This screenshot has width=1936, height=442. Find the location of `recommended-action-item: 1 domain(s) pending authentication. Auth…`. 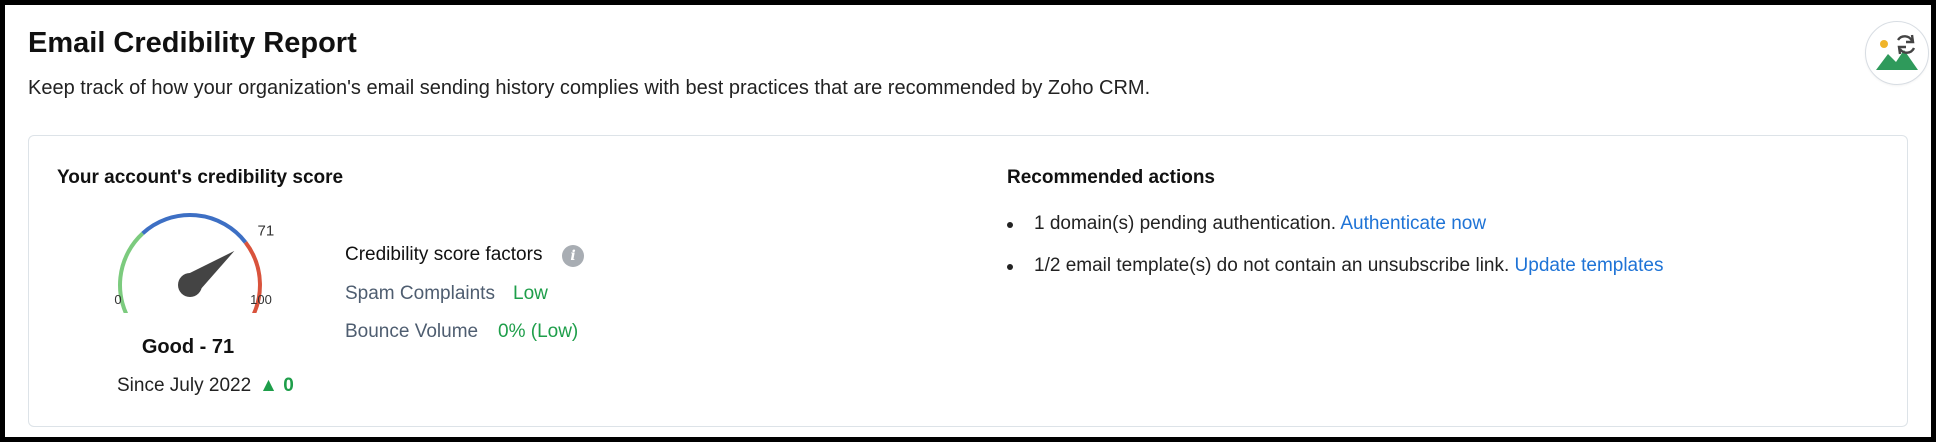

recommended-action-item: 1 domain(s) pending authentication. Auth… is located at coordinates (1335, 234).